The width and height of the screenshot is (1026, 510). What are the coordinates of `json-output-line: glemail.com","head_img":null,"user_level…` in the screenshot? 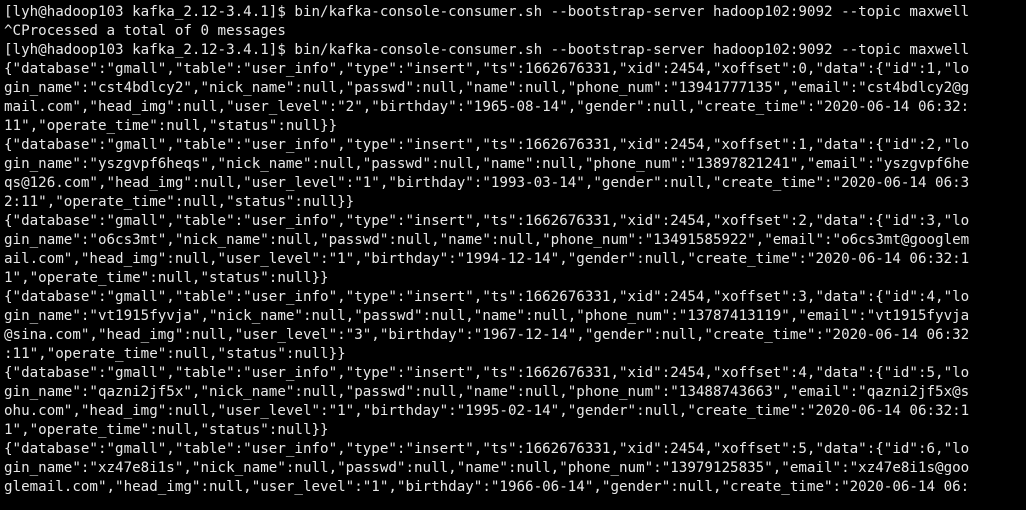 It's located at (487, 487).